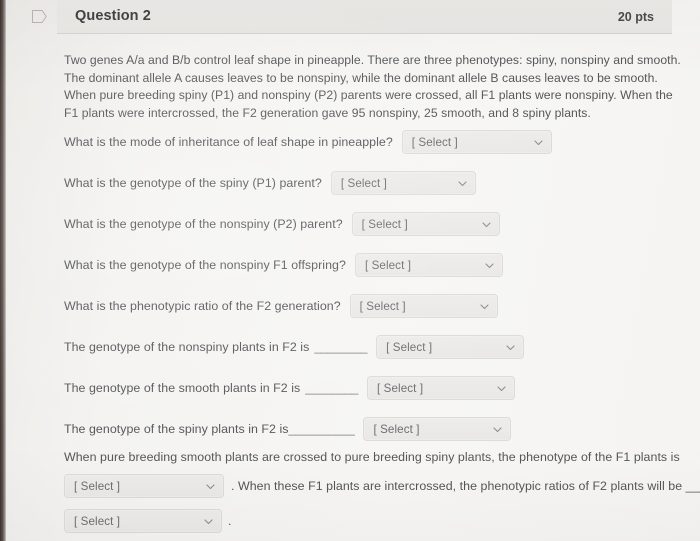 This screenshot has height=541, width=700. Describe the element at coordinates (341, 347) in the screenshot. I see `question-blank-6: ________` at that location.